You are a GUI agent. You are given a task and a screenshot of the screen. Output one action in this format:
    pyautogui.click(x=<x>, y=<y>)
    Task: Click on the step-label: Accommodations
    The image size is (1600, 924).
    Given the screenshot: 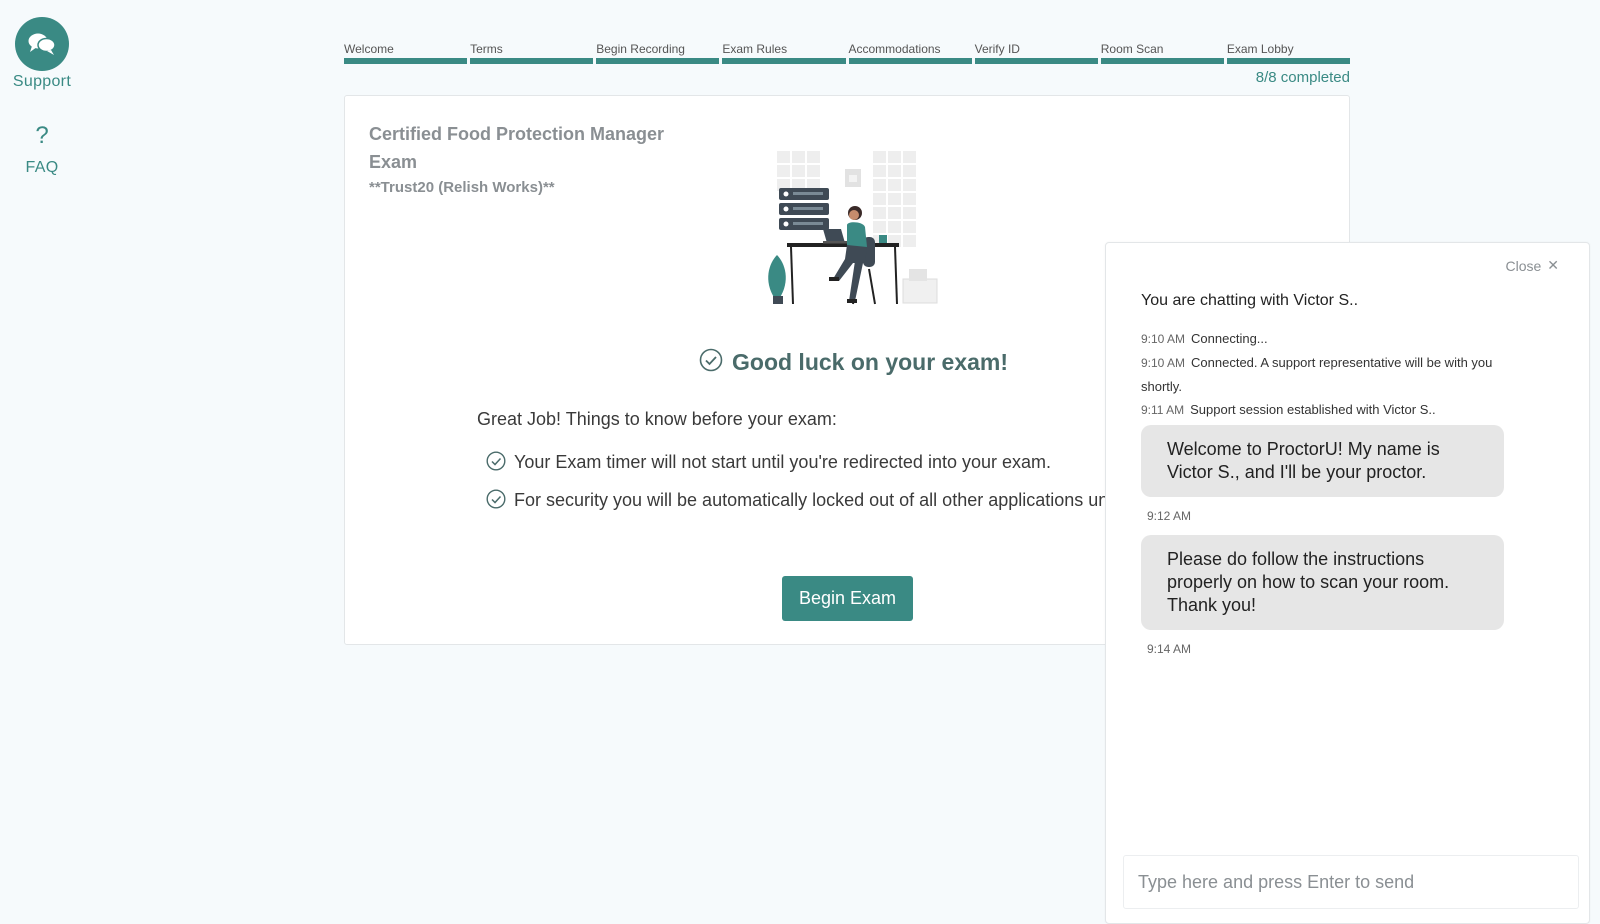 What is the action you would take?
    pyautogui.click(x=894, y=49)
    